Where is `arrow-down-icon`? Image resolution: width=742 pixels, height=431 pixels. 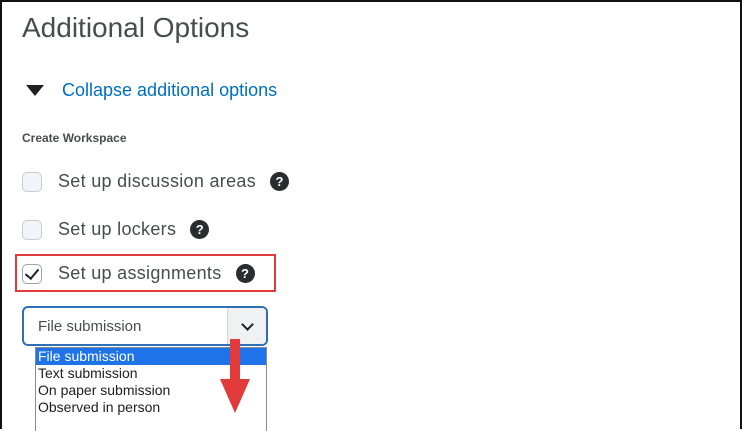 arrow-down-icon is located at coordinates (235, 376).